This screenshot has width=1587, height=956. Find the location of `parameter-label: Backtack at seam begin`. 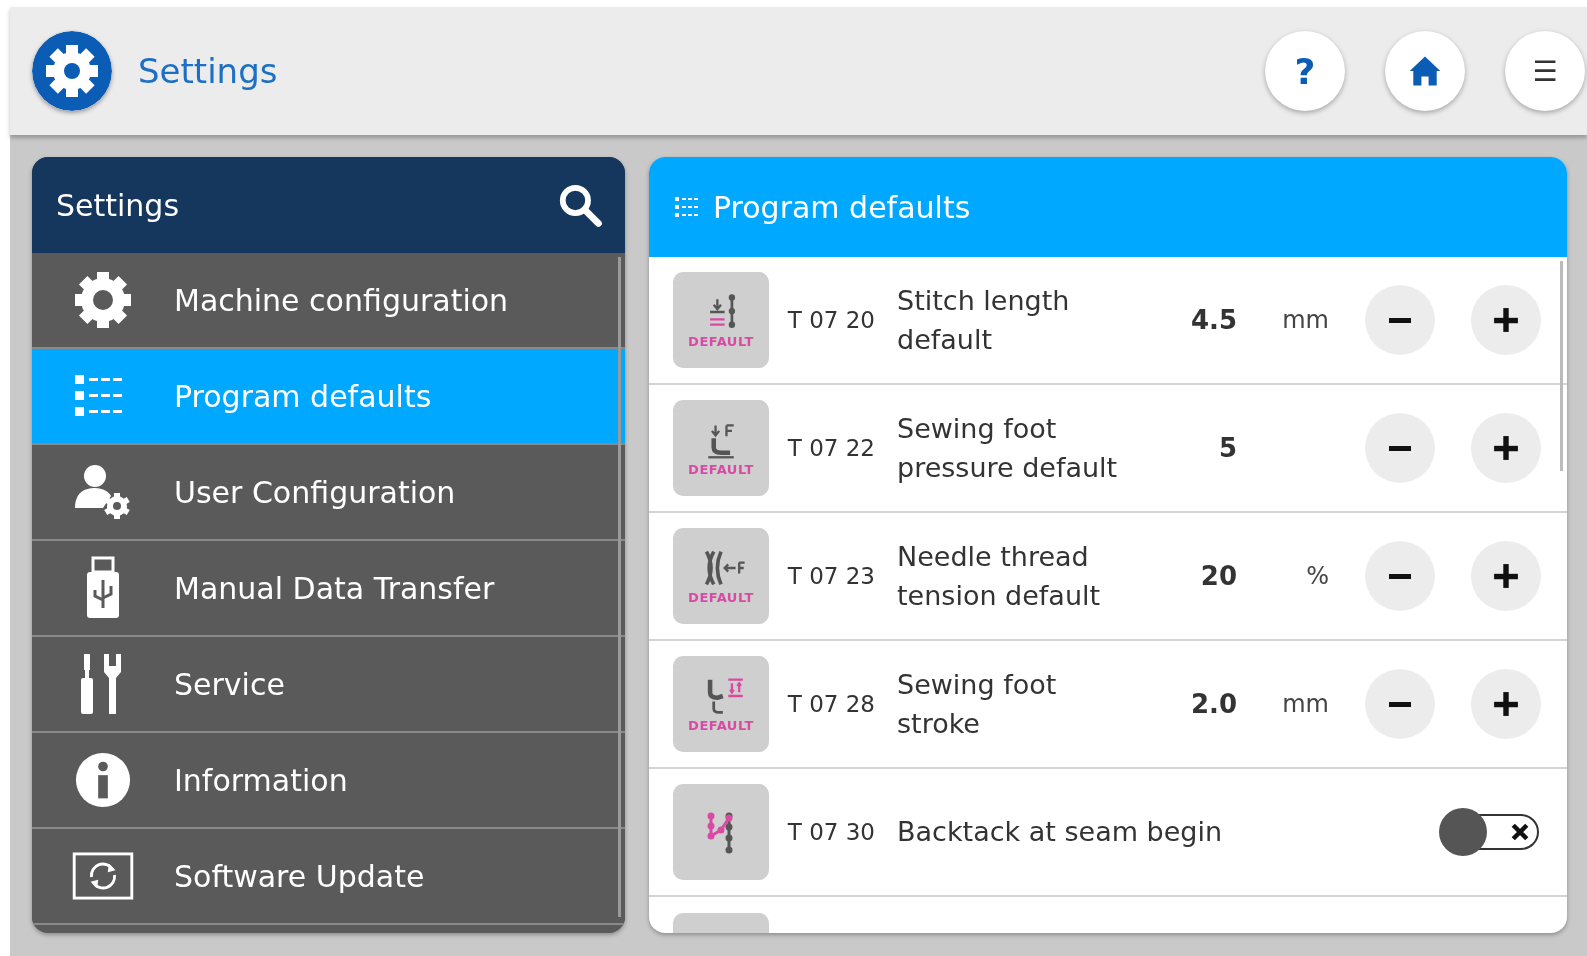

parameter-label: Backtack at seam begin is located at coordinates (1060, 832).